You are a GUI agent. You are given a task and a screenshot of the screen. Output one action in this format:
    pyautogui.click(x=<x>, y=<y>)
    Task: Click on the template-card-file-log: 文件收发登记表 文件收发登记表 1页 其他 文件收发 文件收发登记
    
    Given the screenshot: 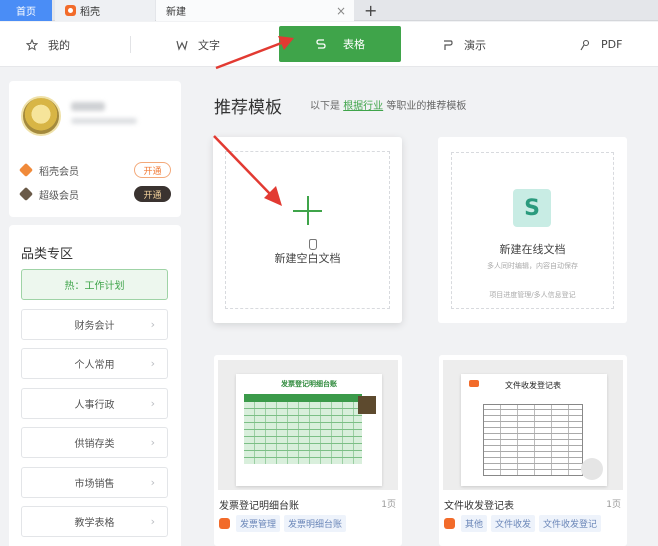 What is the action you would take?
    pyautogui.click(x=533, y=450)
    